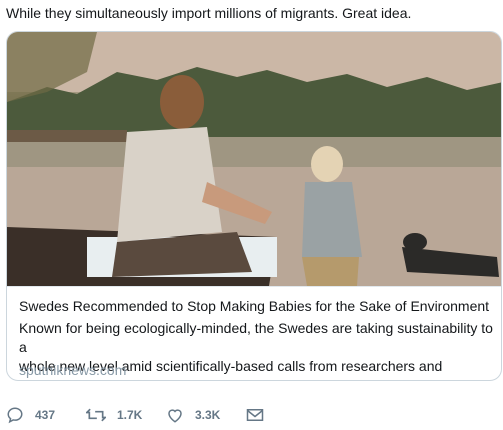 The width and height of the screenshot is (503, 430). I want to click on message-button, so click(255, 415).